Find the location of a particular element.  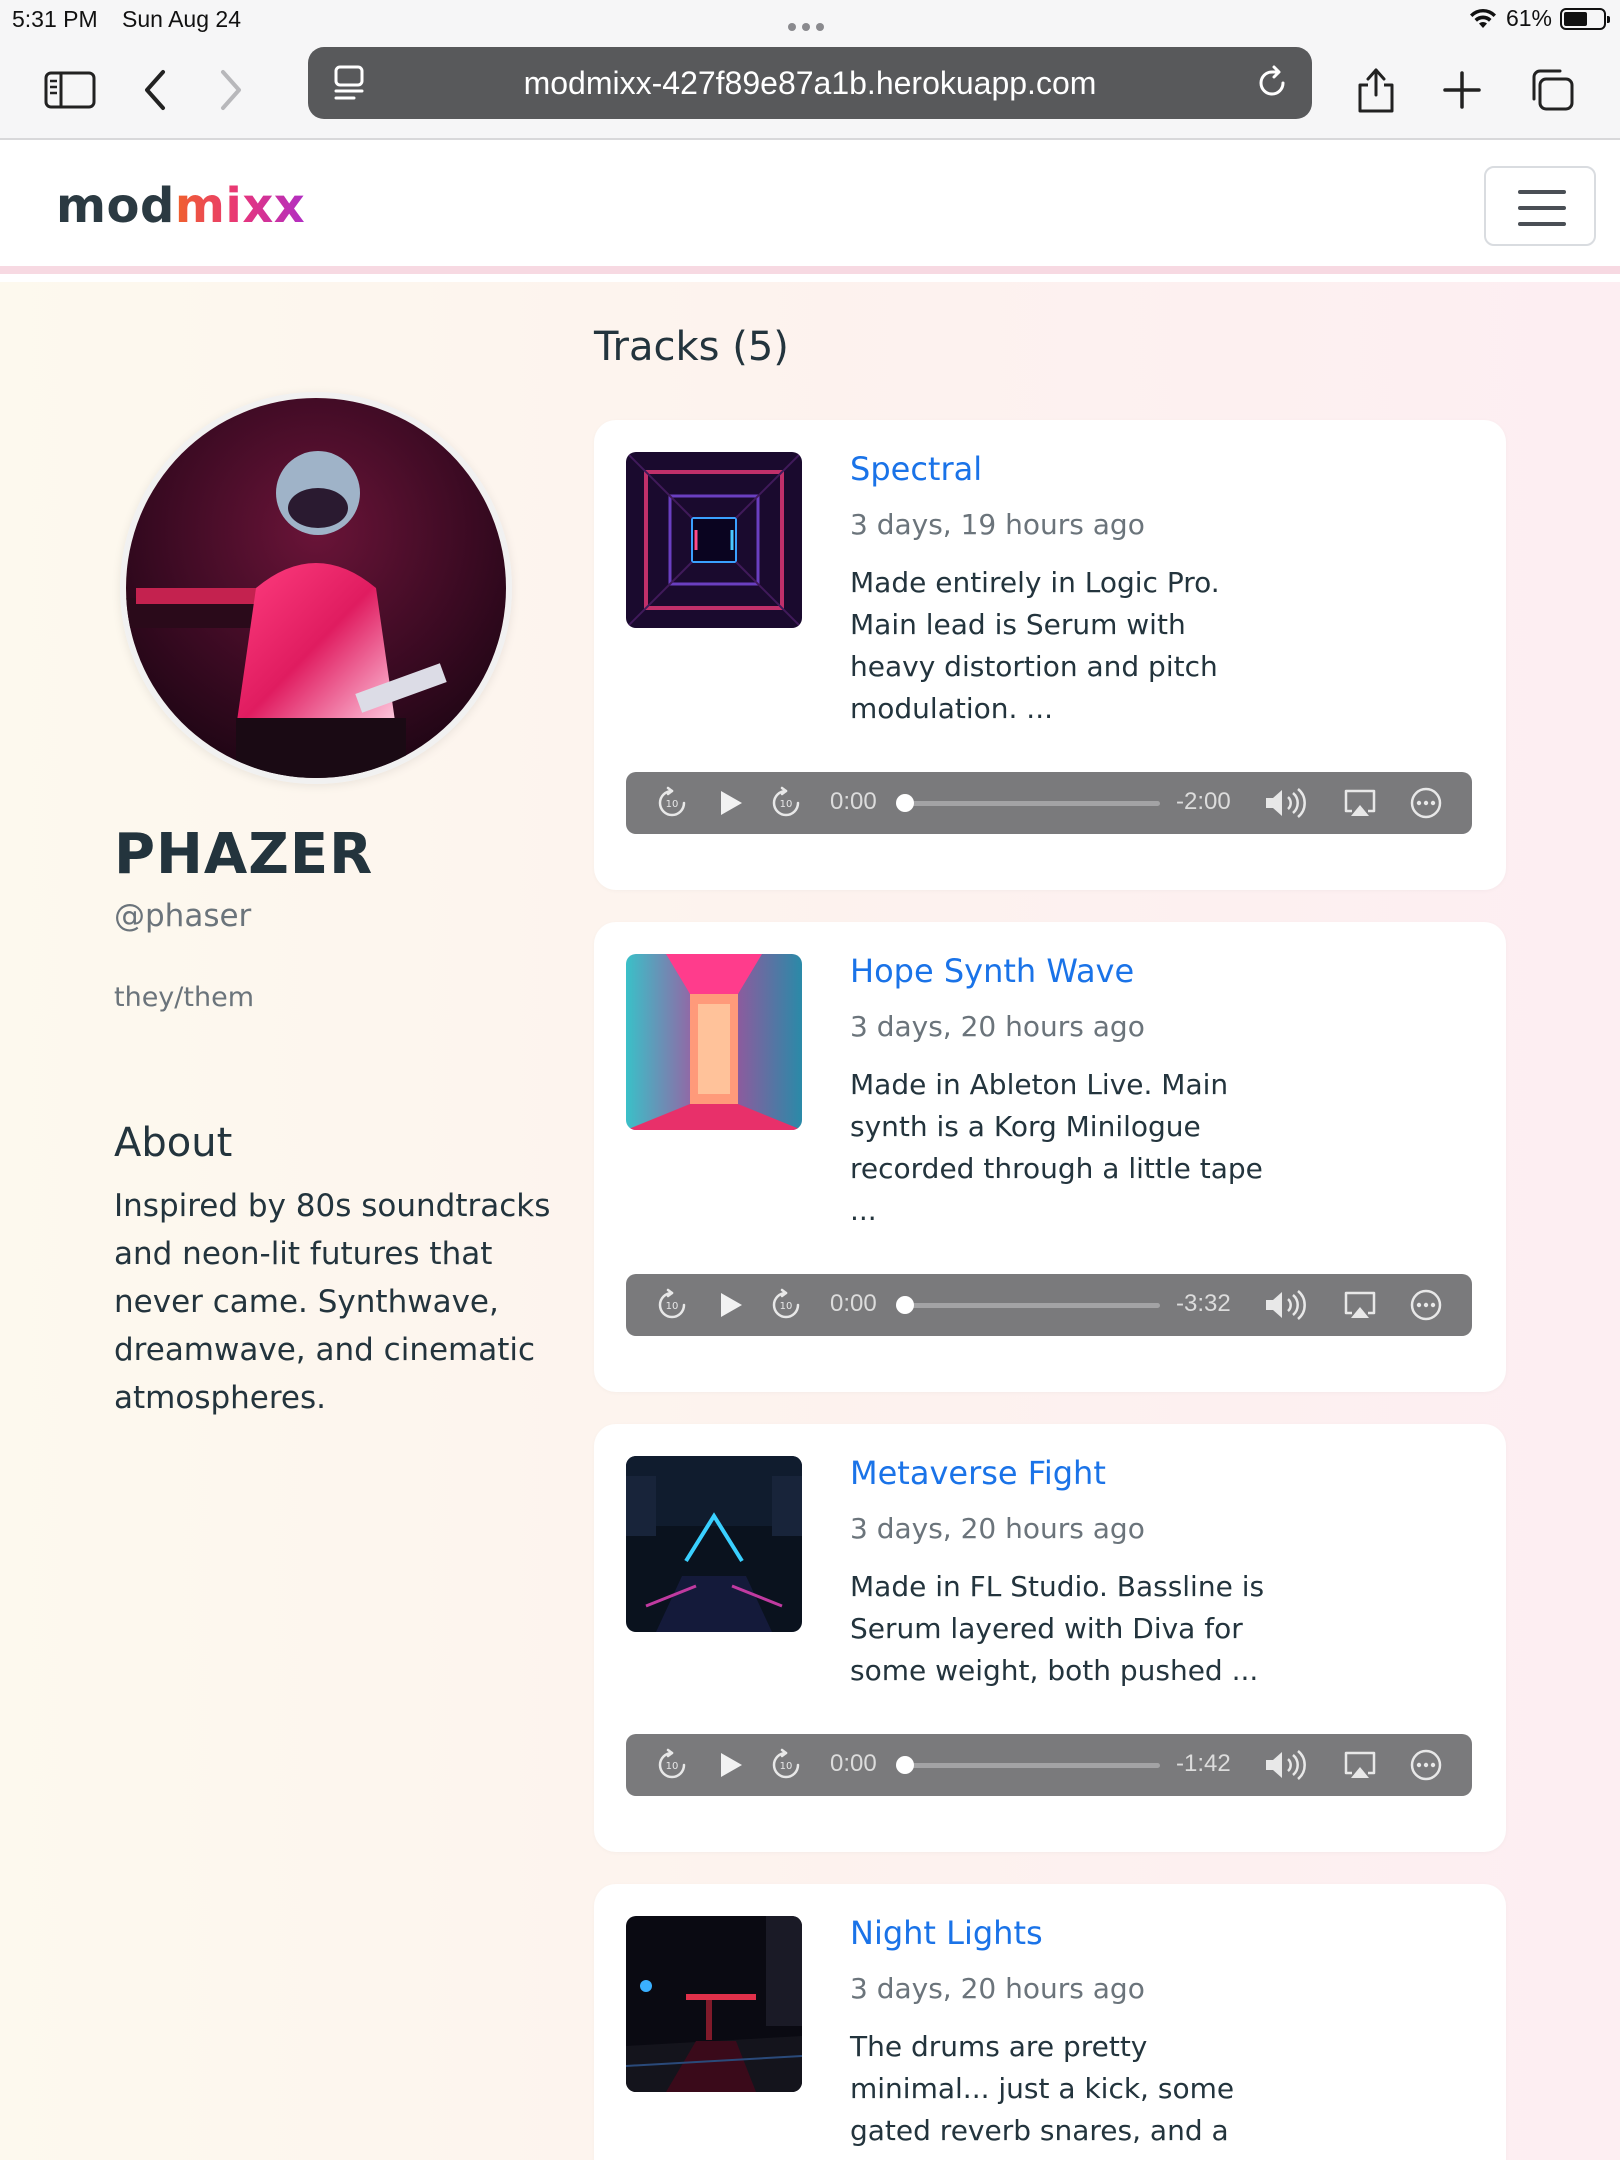

menu-toggle-button is located at coordinates (1540, 206).